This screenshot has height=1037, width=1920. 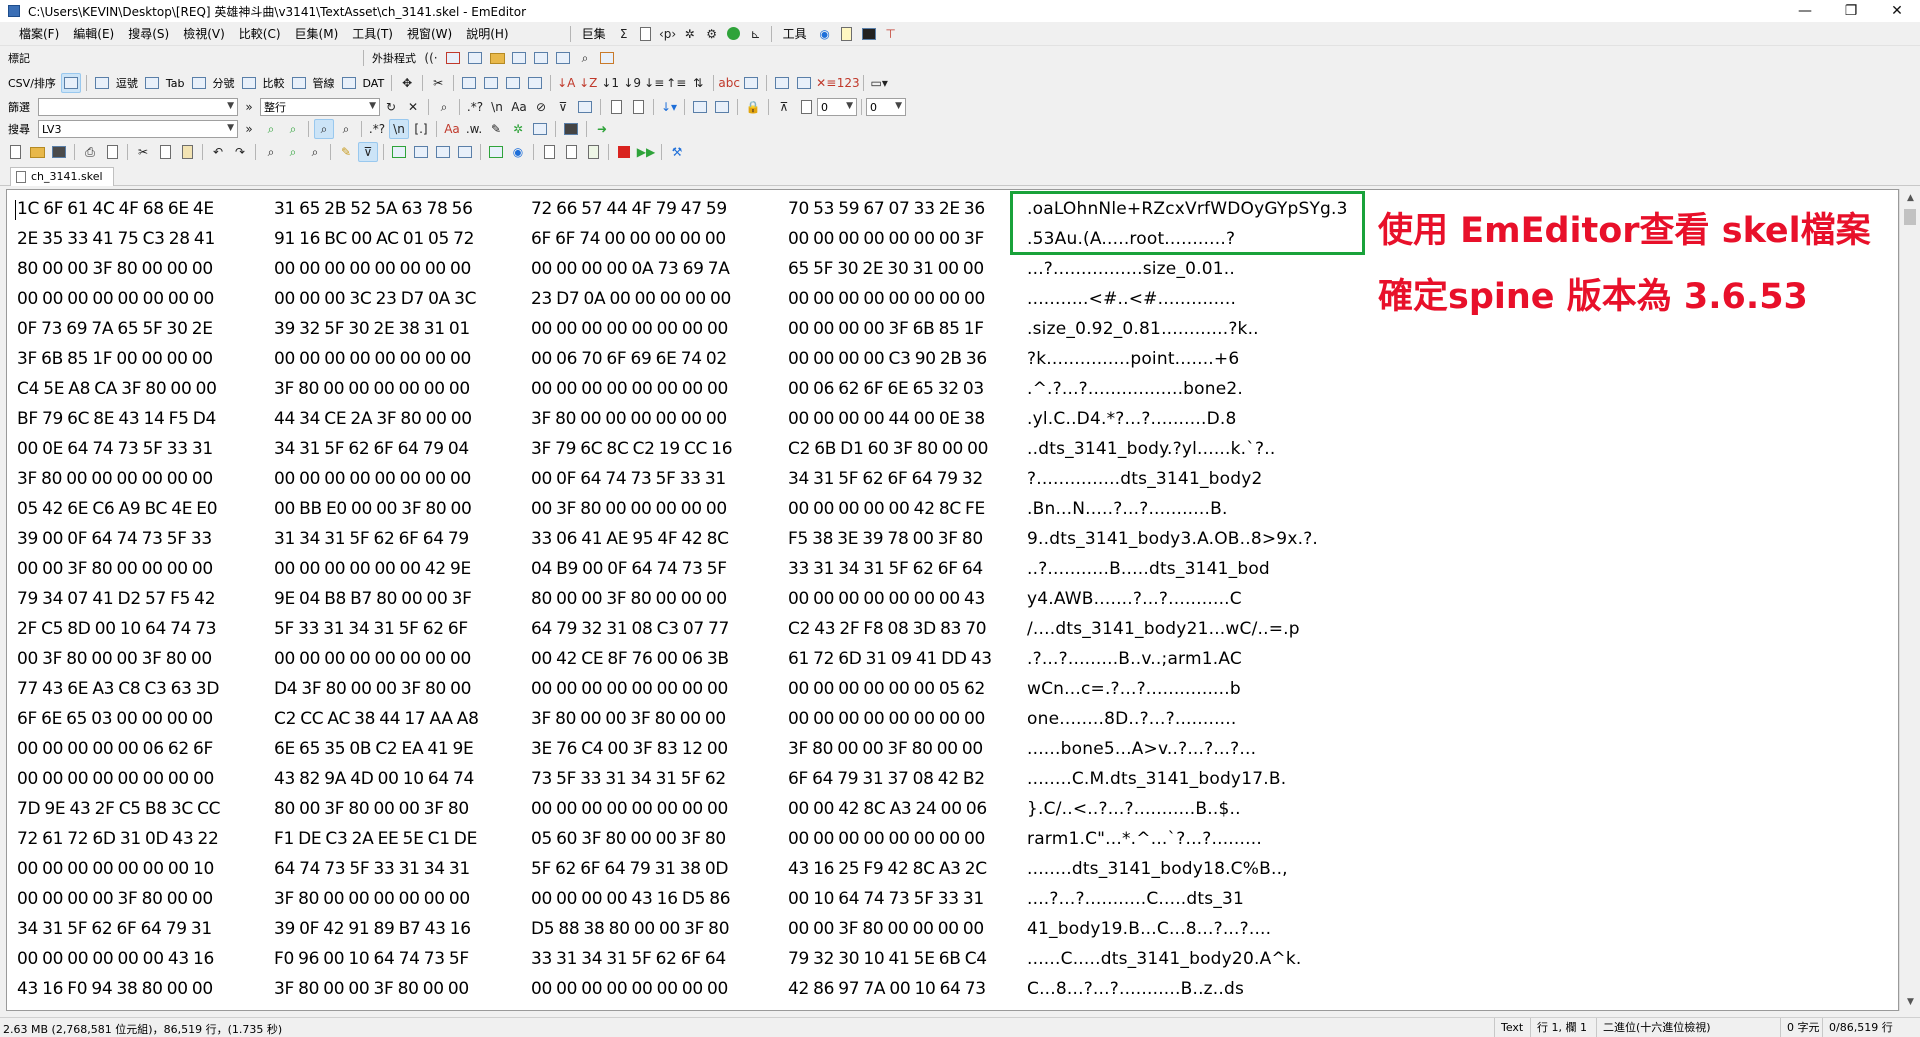 I want to click on tab-ch-3141-skel: ch_3141.skel, so click(x=62, y=176).